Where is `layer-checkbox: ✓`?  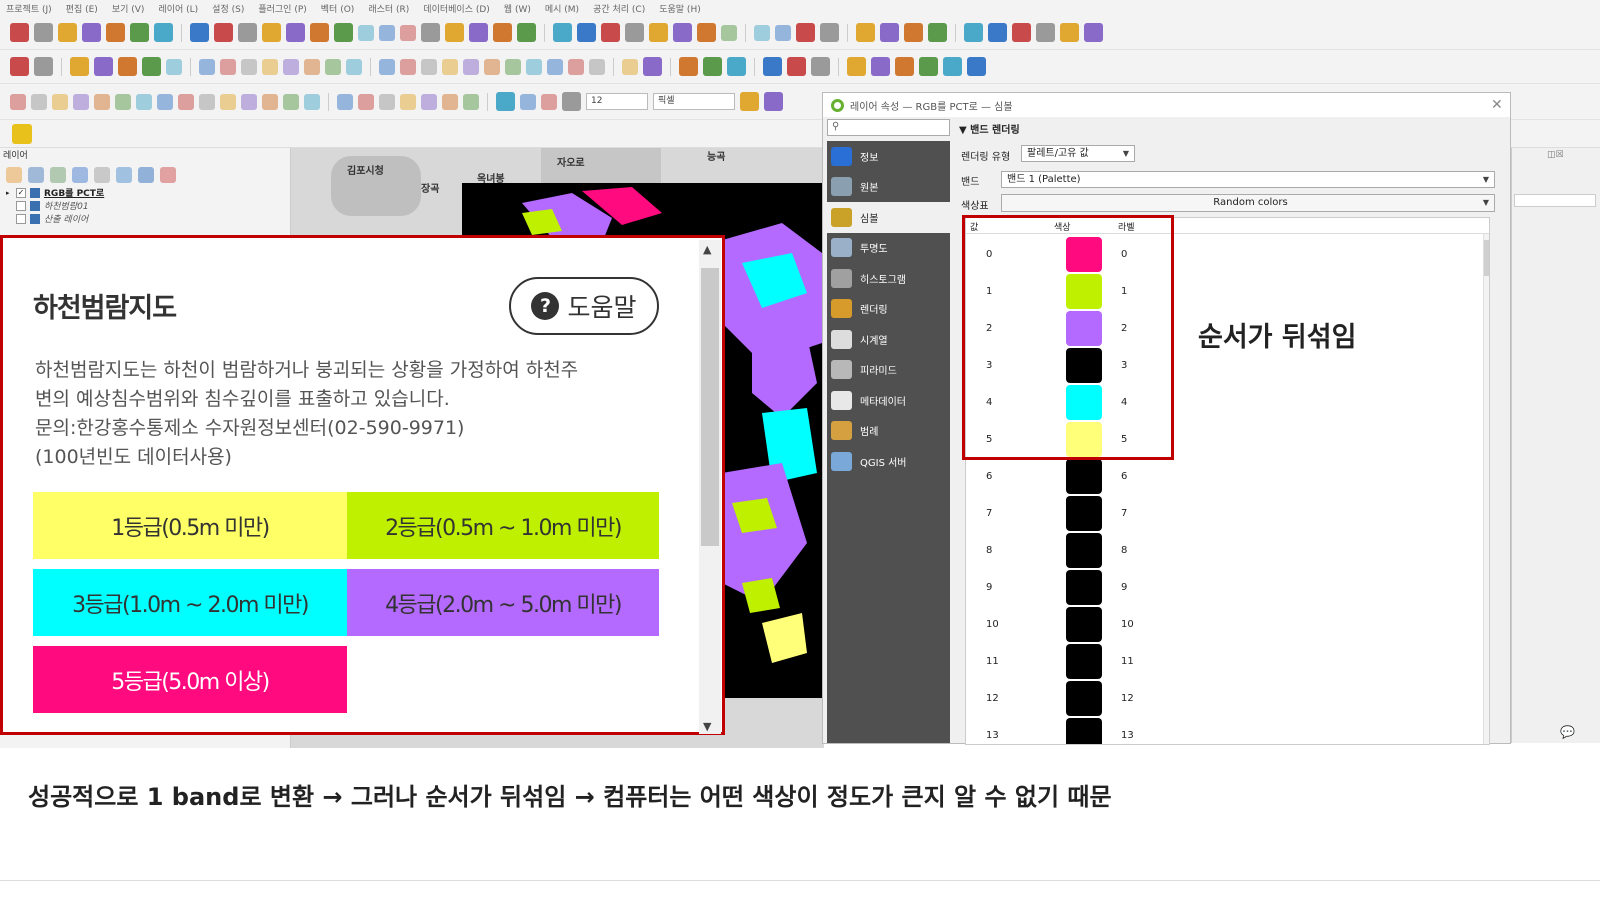
layer-checkbox: ✓ is located at coordinates (21, 192).